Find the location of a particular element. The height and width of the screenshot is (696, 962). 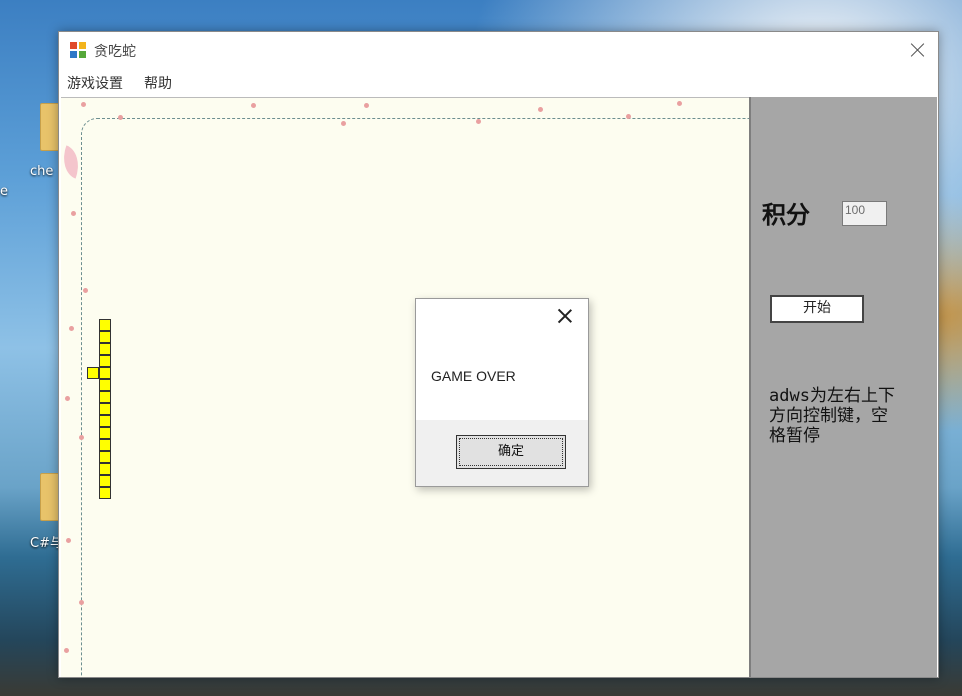

menu-bar: 游戏设置 帮助 is located at coordinates (498, 82).